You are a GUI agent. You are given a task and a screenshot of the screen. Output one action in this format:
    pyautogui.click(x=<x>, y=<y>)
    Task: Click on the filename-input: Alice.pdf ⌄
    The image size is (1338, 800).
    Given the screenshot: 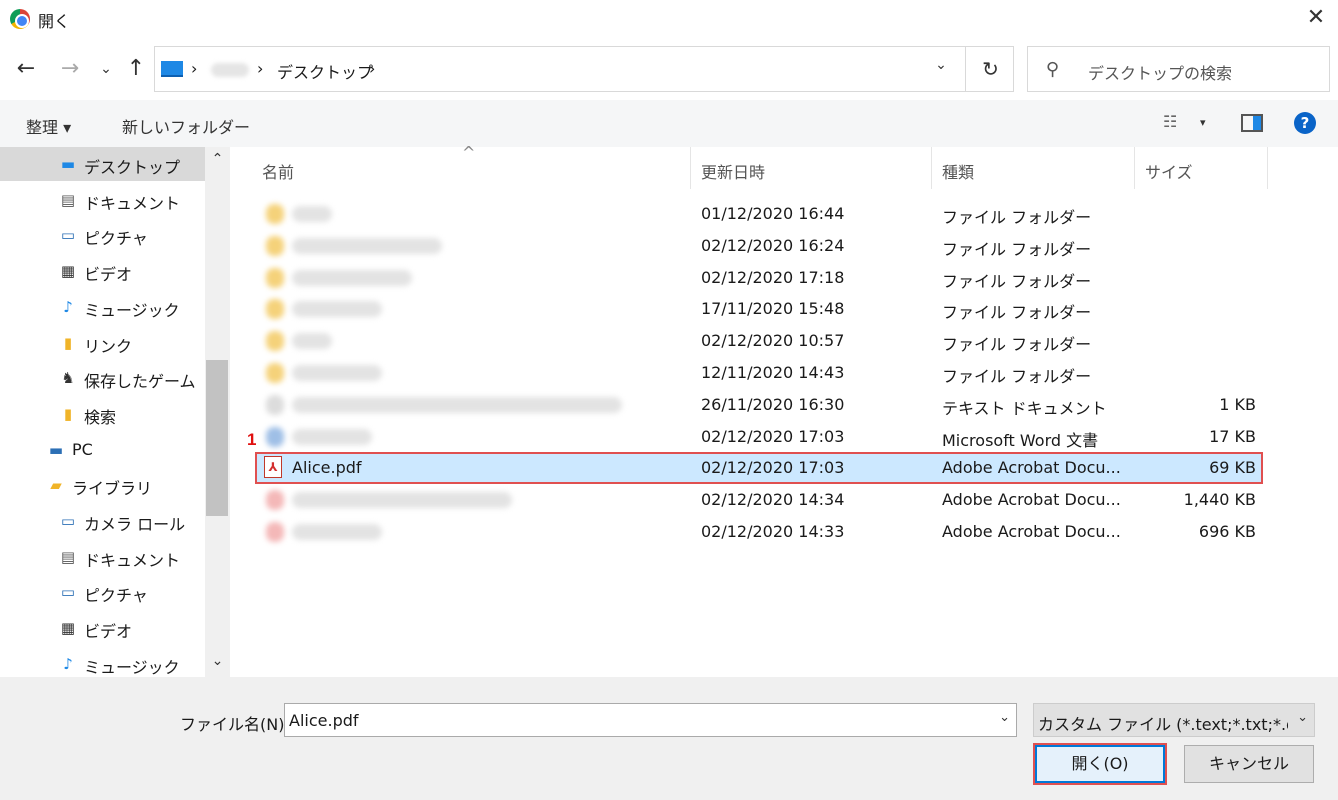 What is the action you would take?
    pyautogui.click(x=650, y=720)
    